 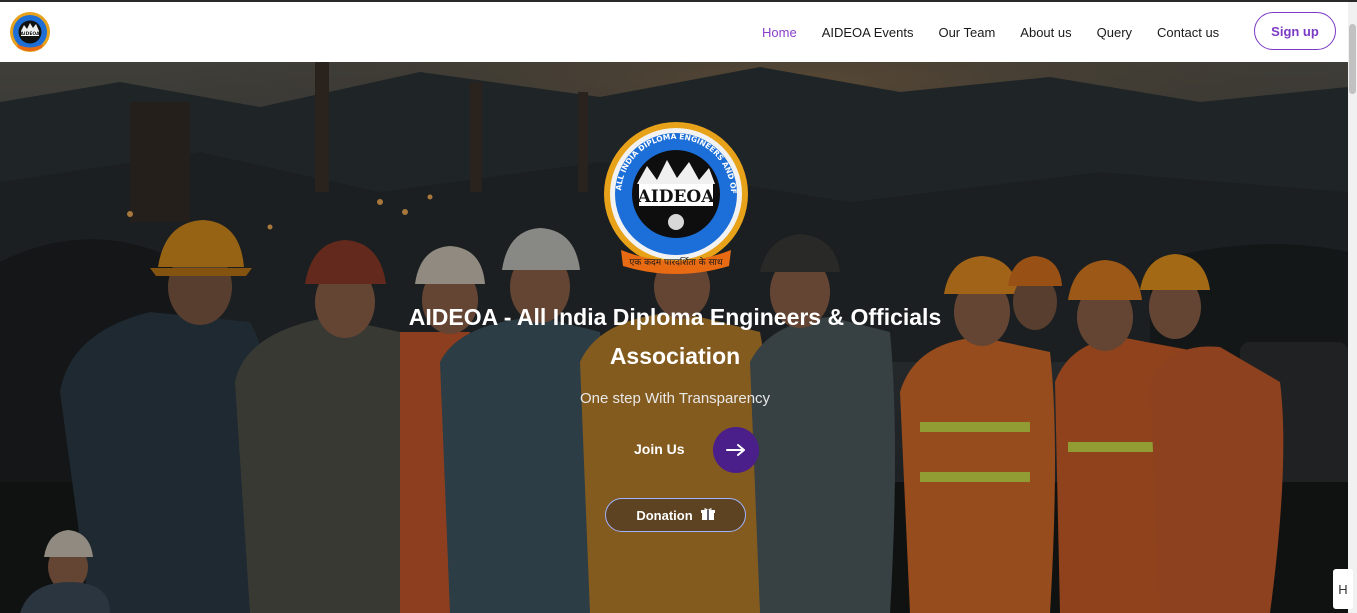 I want to click on donation-button: Donation, so click(x=675, y=515).